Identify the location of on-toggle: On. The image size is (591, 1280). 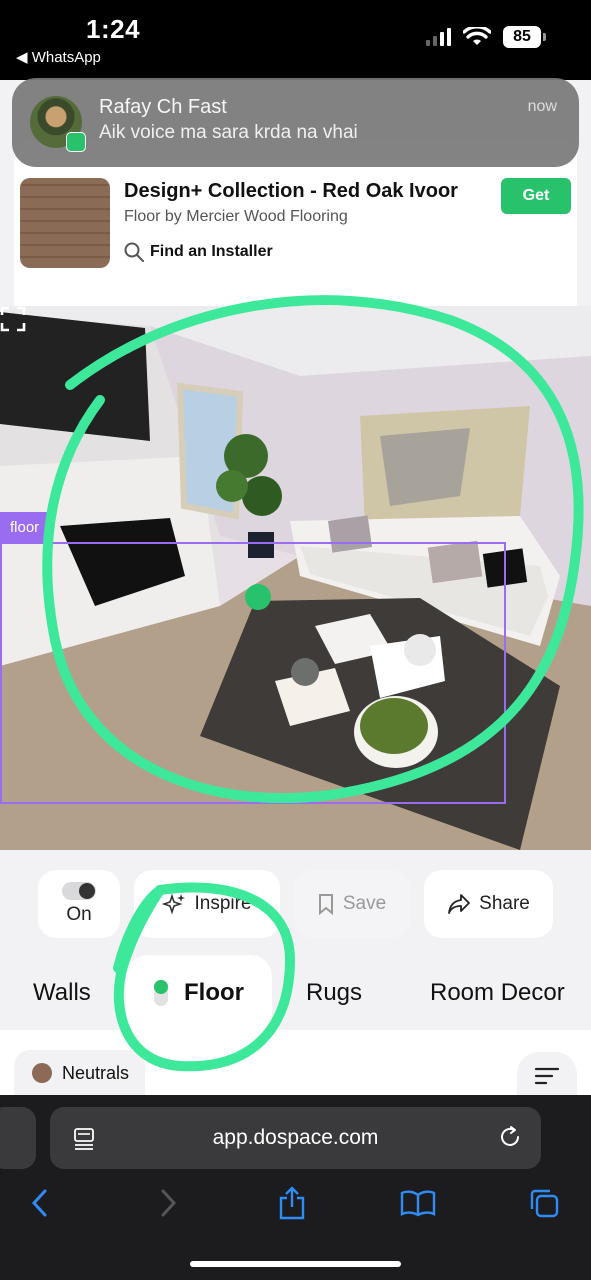
(79, 904).